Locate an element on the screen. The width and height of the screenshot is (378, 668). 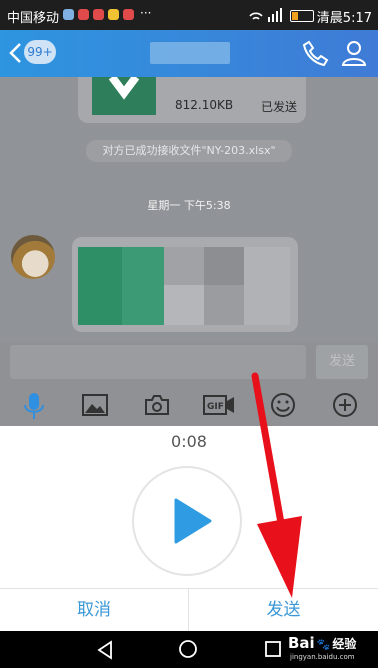
play-button is located at coordinates (187, 521).